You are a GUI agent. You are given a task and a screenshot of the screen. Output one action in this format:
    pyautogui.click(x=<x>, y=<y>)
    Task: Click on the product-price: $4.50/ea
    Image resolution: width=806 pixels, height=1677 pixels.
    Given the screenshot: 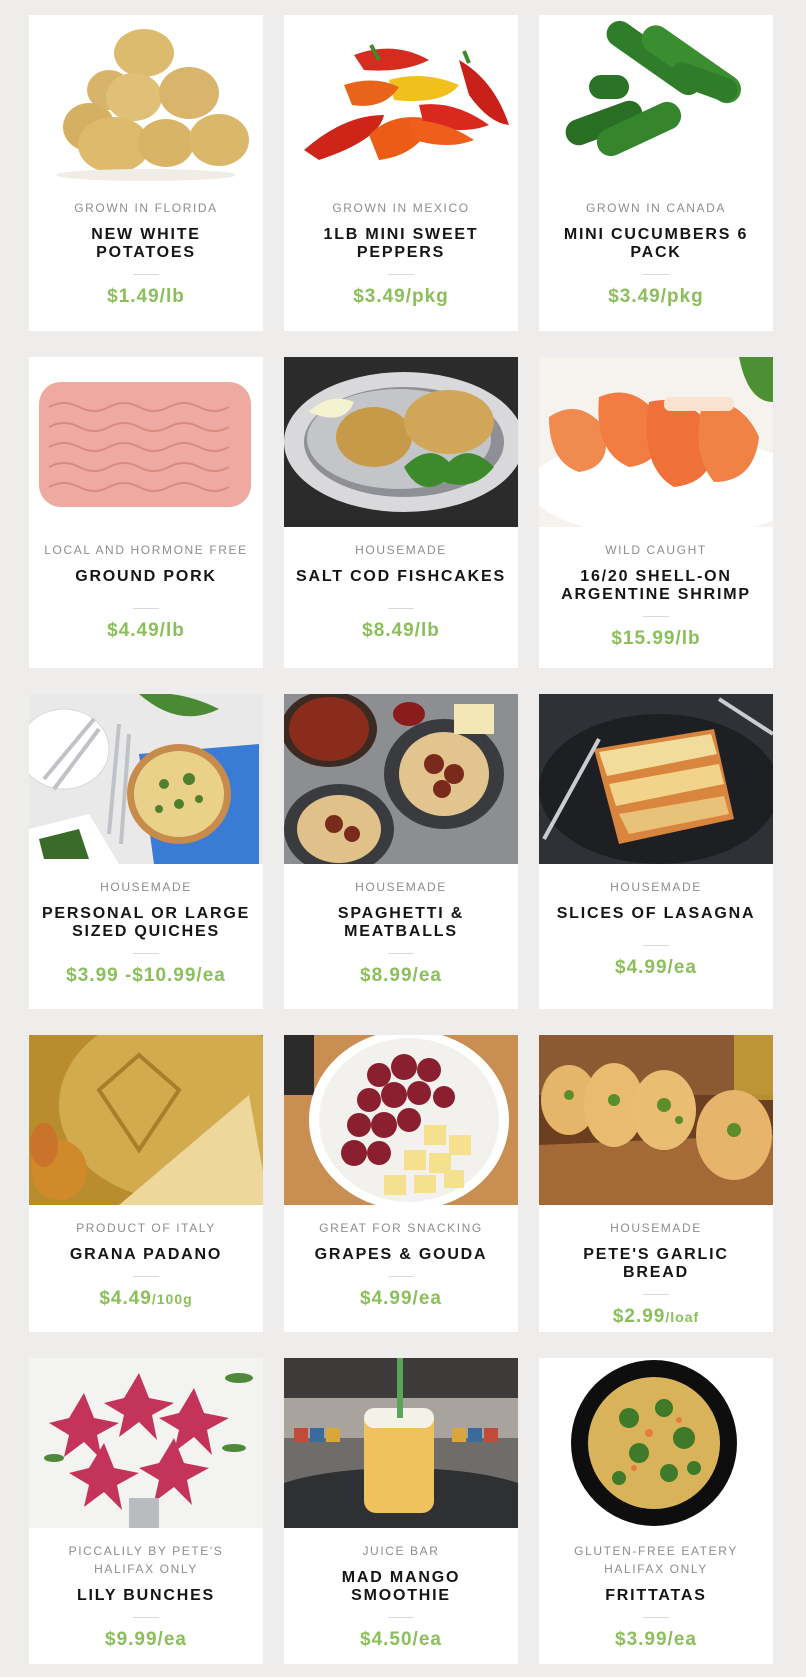 What is the action you would take?
    pyautogui.click(x=401, y=1639)
    